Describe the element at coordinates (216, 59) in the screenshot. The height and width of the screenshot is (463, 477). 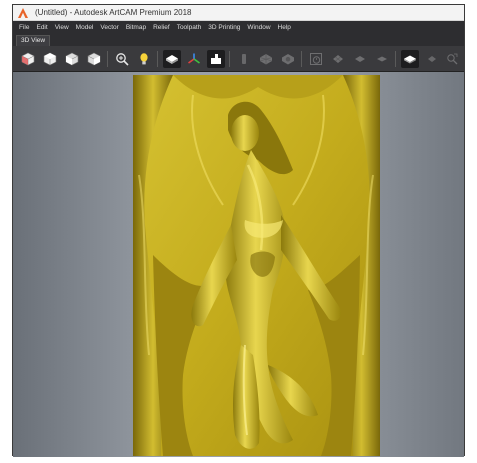
I see `model-component-icon` at that location.